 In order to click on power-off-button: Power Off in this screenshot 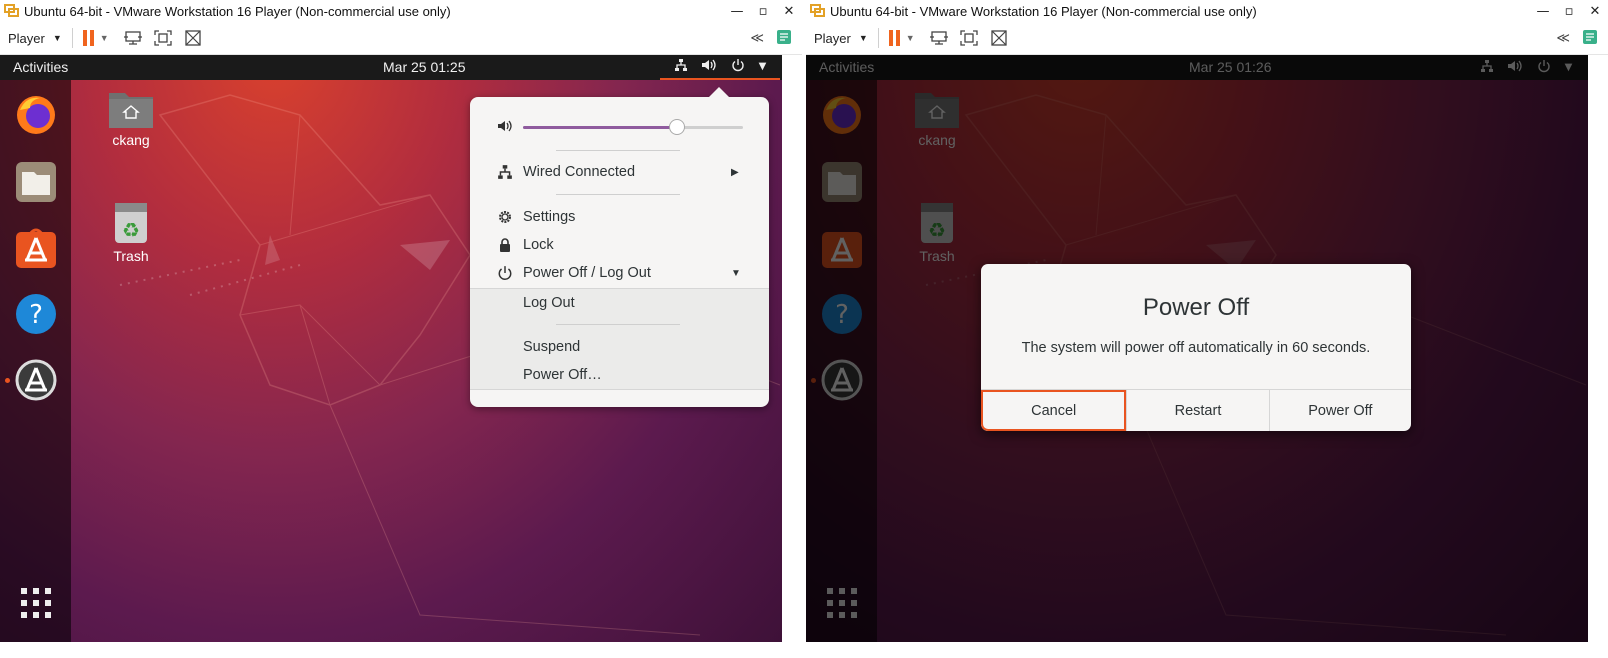, I will do `click(1339, 410)`.